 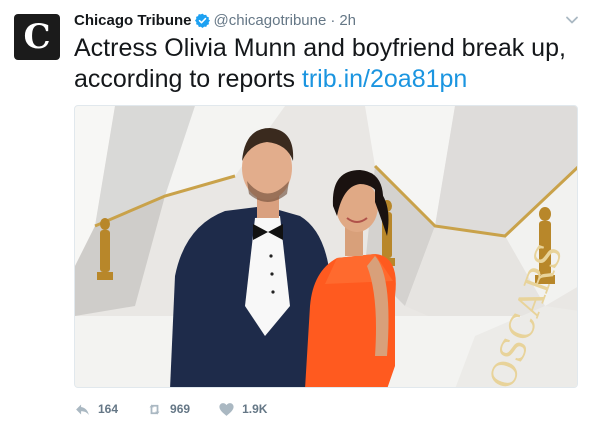 What do you see at coordinates (154, 409) in the screenshot?
I see `retweet-icon` at bounding box center [154, 409].